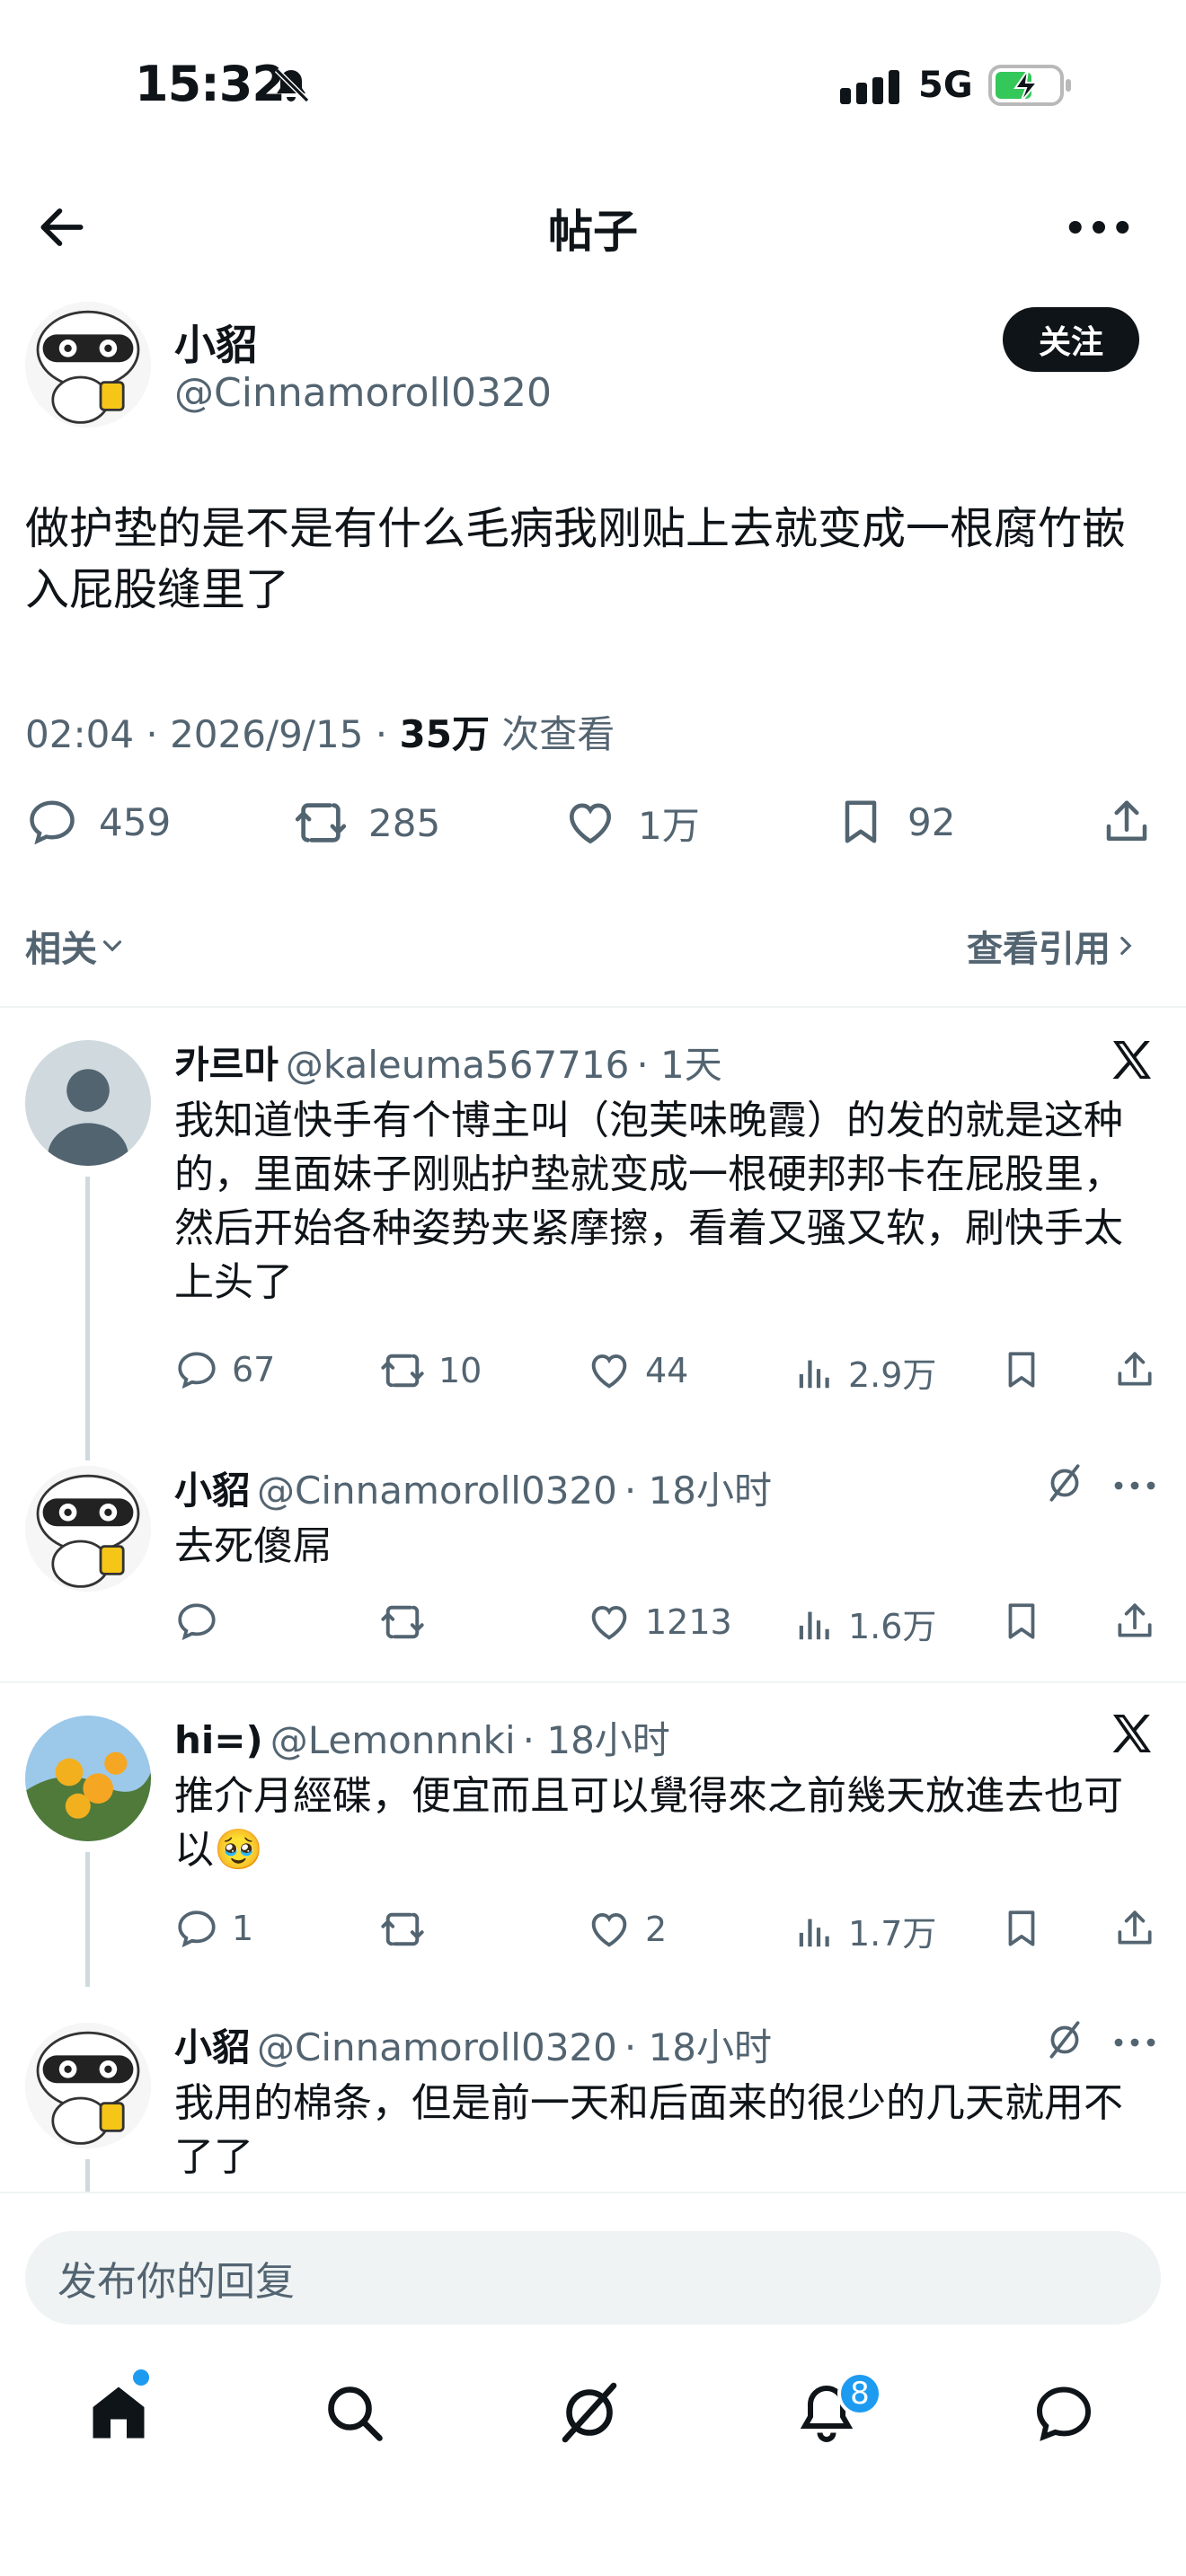 This screenshot has height=2576, width=1186. Describe the element at coordinates (404, 822) in the screenshot. I see `repost-count: 285` at that location.